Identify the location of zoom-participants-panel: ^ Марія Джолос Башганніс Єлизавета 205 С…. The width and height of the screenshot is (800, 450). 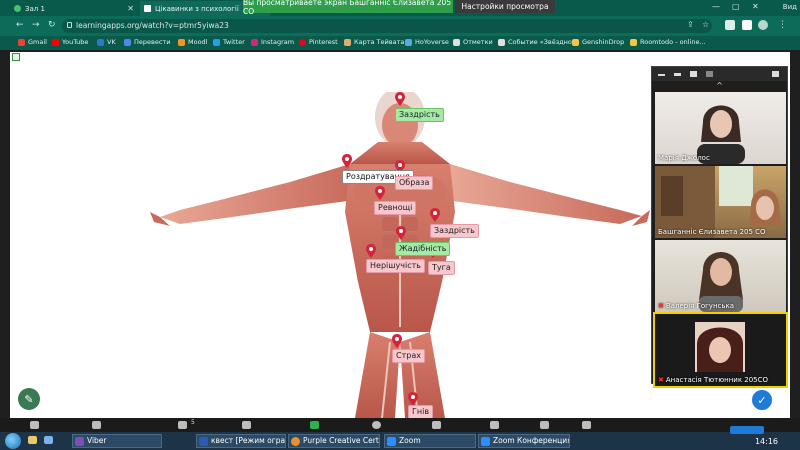
(719, 227).